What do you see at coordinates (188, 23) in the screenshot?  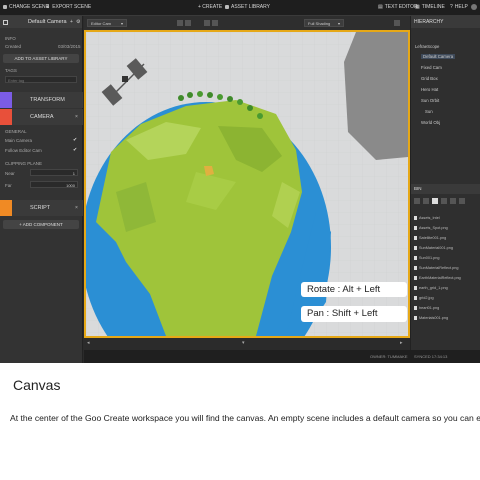 I see `rotate-tool-icon` at bounding box center [188, 23].